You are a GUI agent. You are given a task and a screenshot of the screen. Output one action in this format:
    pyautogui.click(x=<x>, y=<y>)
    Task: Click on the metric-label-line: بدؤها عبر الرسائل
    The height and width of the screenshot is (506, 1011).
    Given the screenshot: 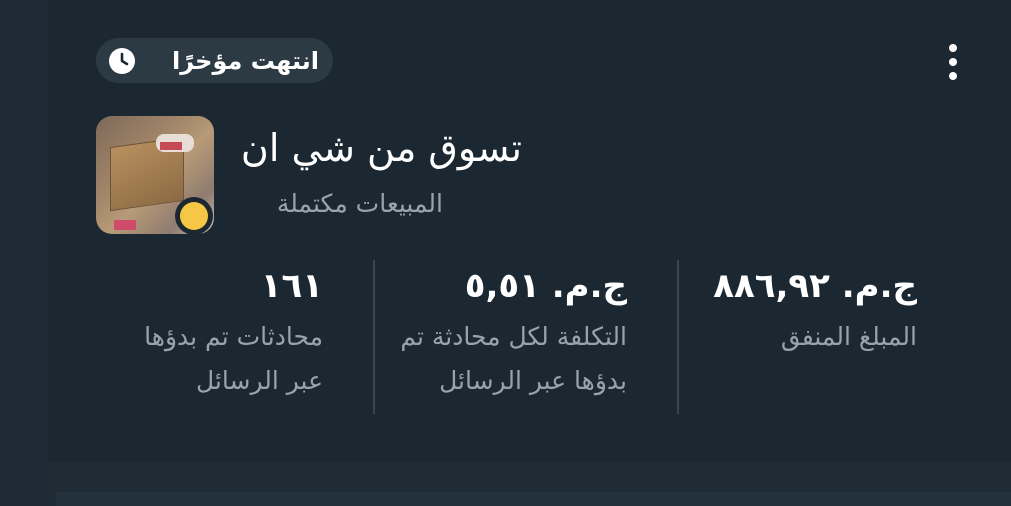 What is the action you would take?
    pyautogui.click(x=533, y=381)
    